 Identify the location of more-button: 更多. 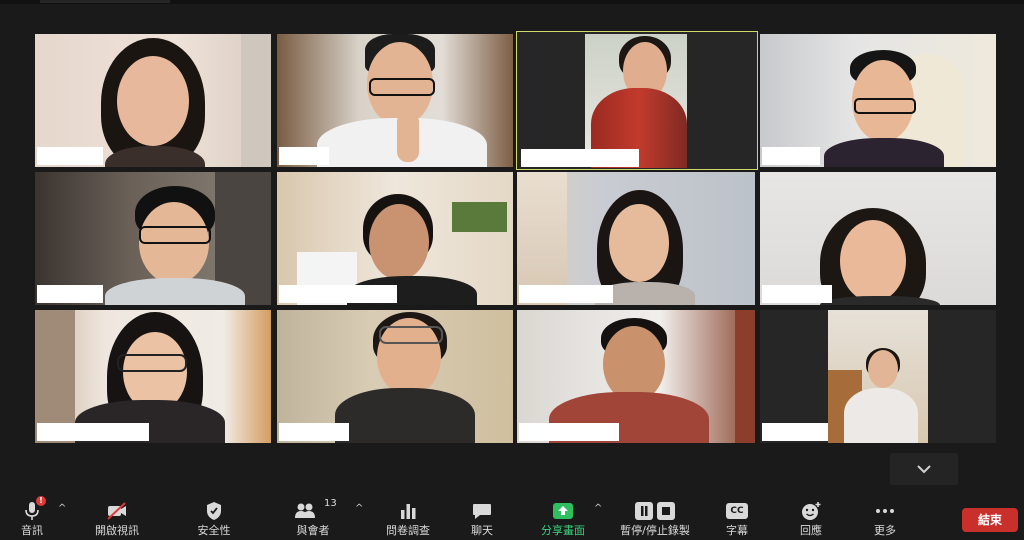
(885, 518).